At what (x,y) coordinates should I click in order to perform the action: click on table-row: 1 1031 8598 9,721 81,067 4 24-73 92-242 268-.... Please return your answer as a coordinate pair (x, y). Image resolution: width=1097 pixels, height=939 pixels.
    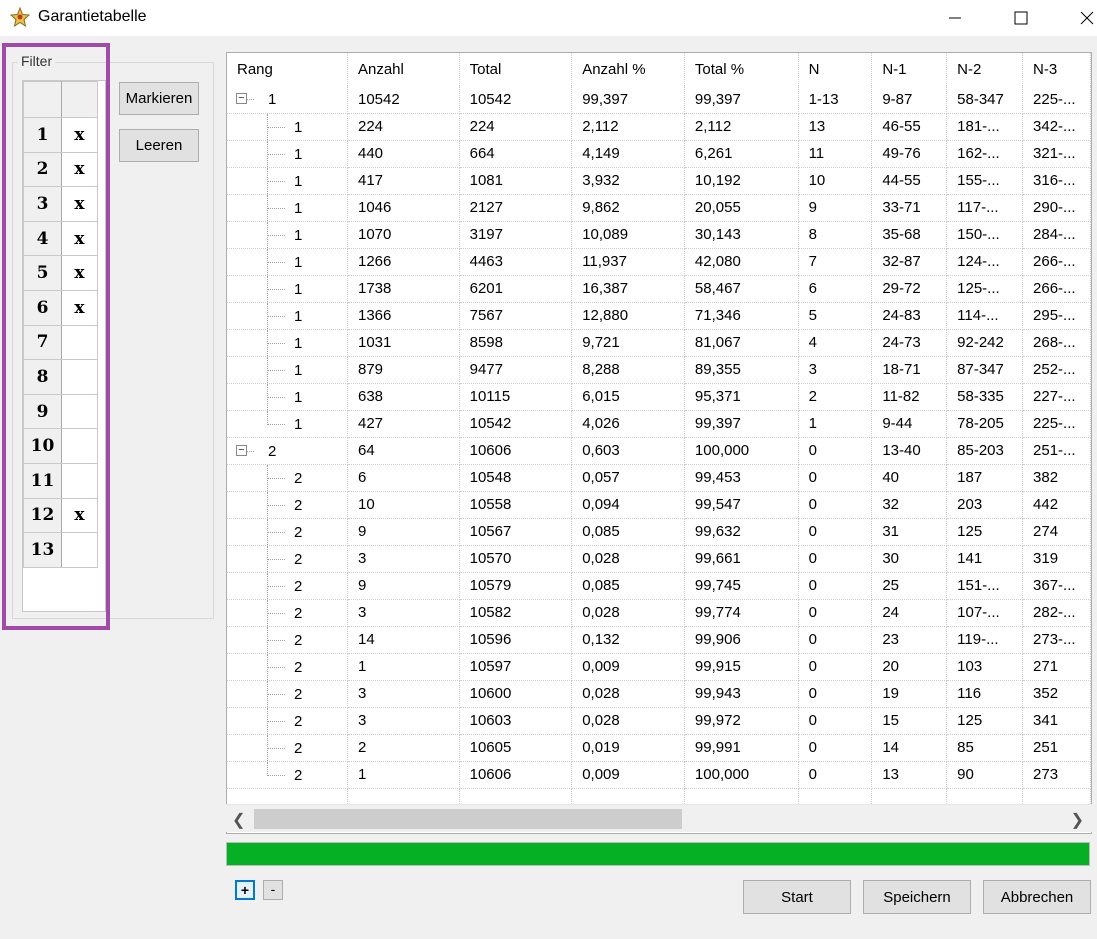
    Looking at the image, I should click on (659, 343).